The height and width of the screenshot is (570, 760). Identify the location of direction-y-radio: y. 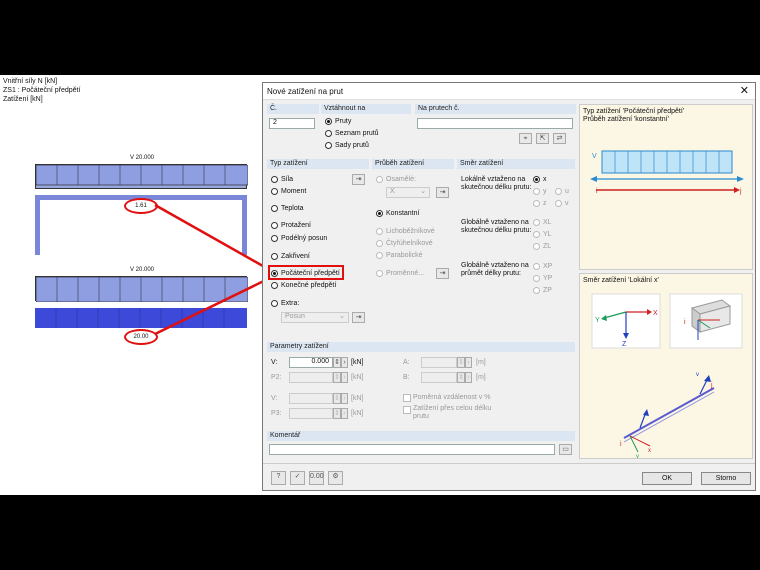
(540, 192).